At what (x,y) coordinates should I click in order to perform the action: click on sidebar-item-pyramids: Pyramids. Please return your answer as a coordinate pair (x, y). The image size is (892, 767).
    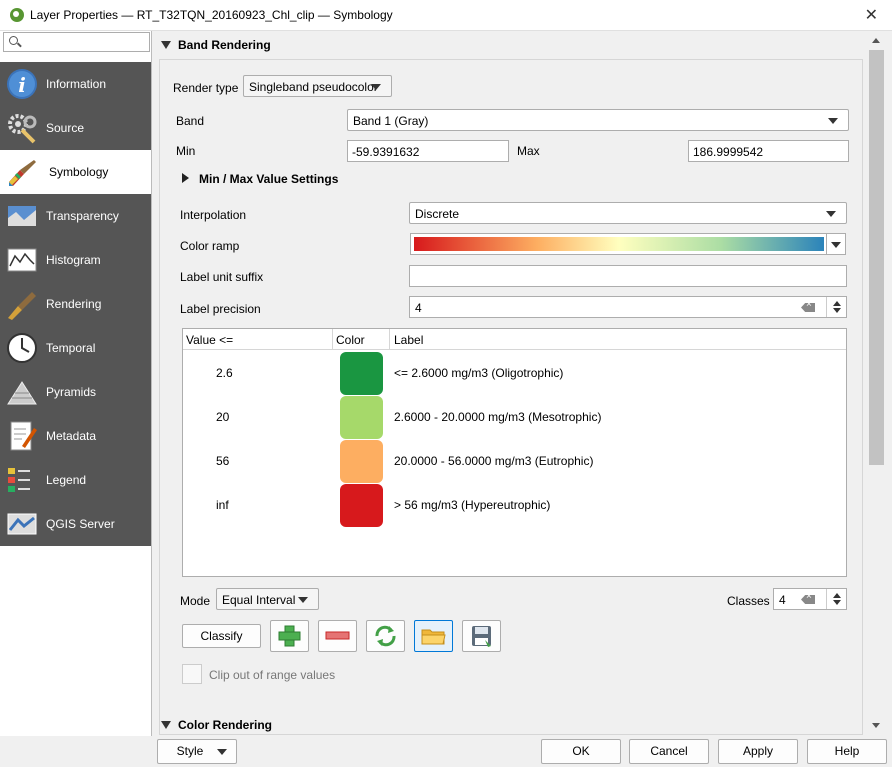
    Looking at the image, I should click on (75, 392).